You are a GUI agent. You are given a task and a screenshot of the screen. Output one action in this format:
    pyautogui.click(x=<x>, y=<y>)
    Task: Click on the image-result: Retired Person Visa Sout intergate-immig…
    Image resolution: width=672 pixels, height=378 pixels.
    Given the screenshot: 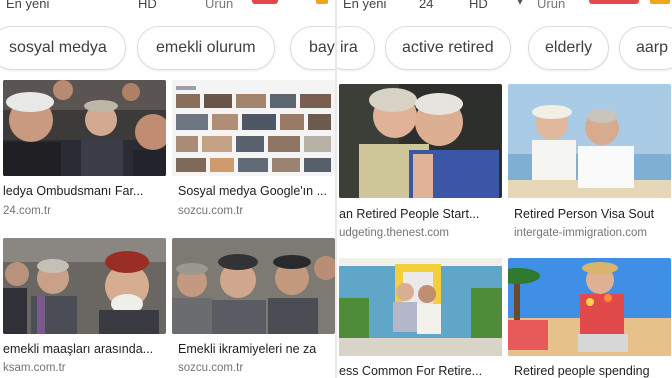 What is the action you would take?
    pyautogui.click(x=589, y=161)
    